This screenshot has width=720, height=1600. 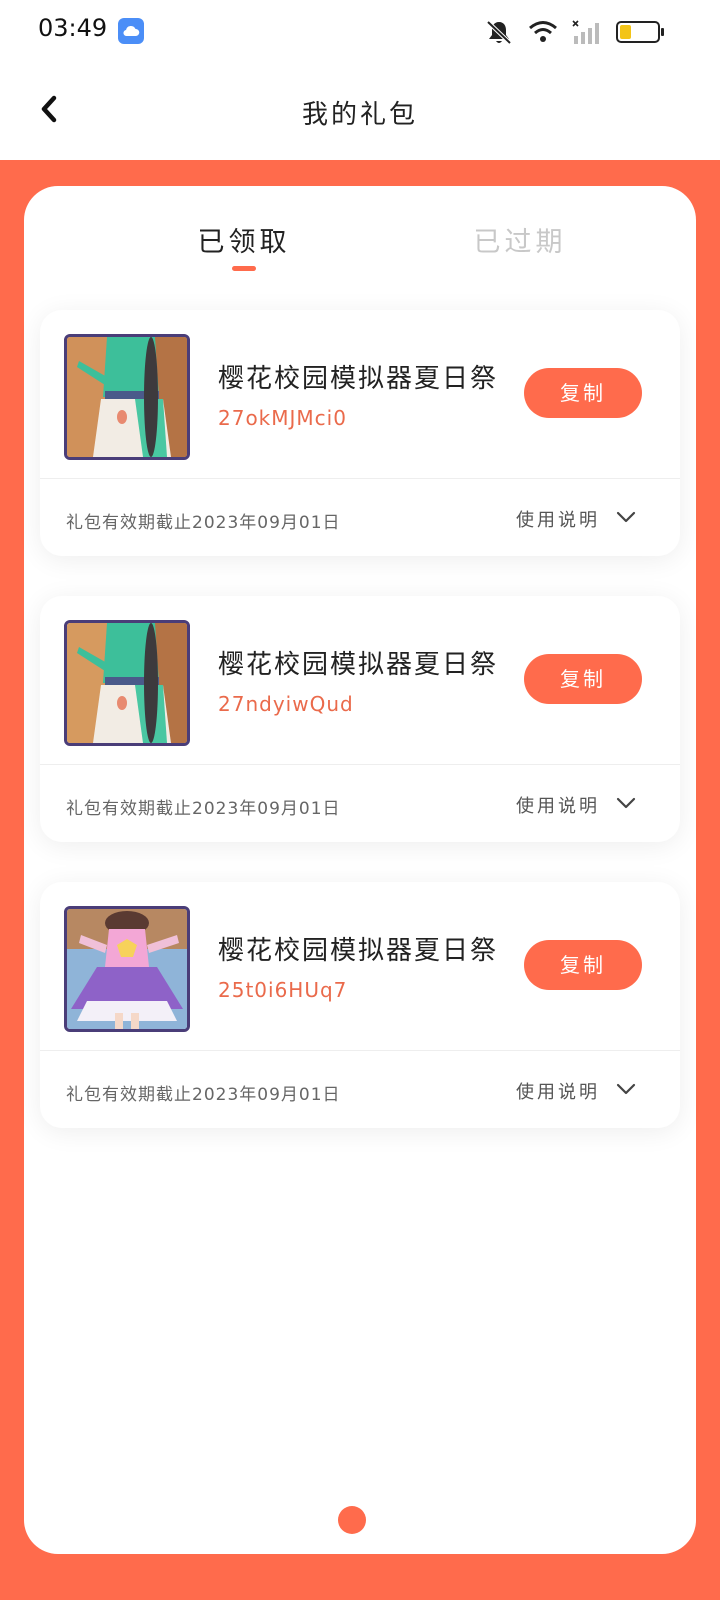 I want to click on gift-code: 27ndyiwQud, so click(x=286, y=704).